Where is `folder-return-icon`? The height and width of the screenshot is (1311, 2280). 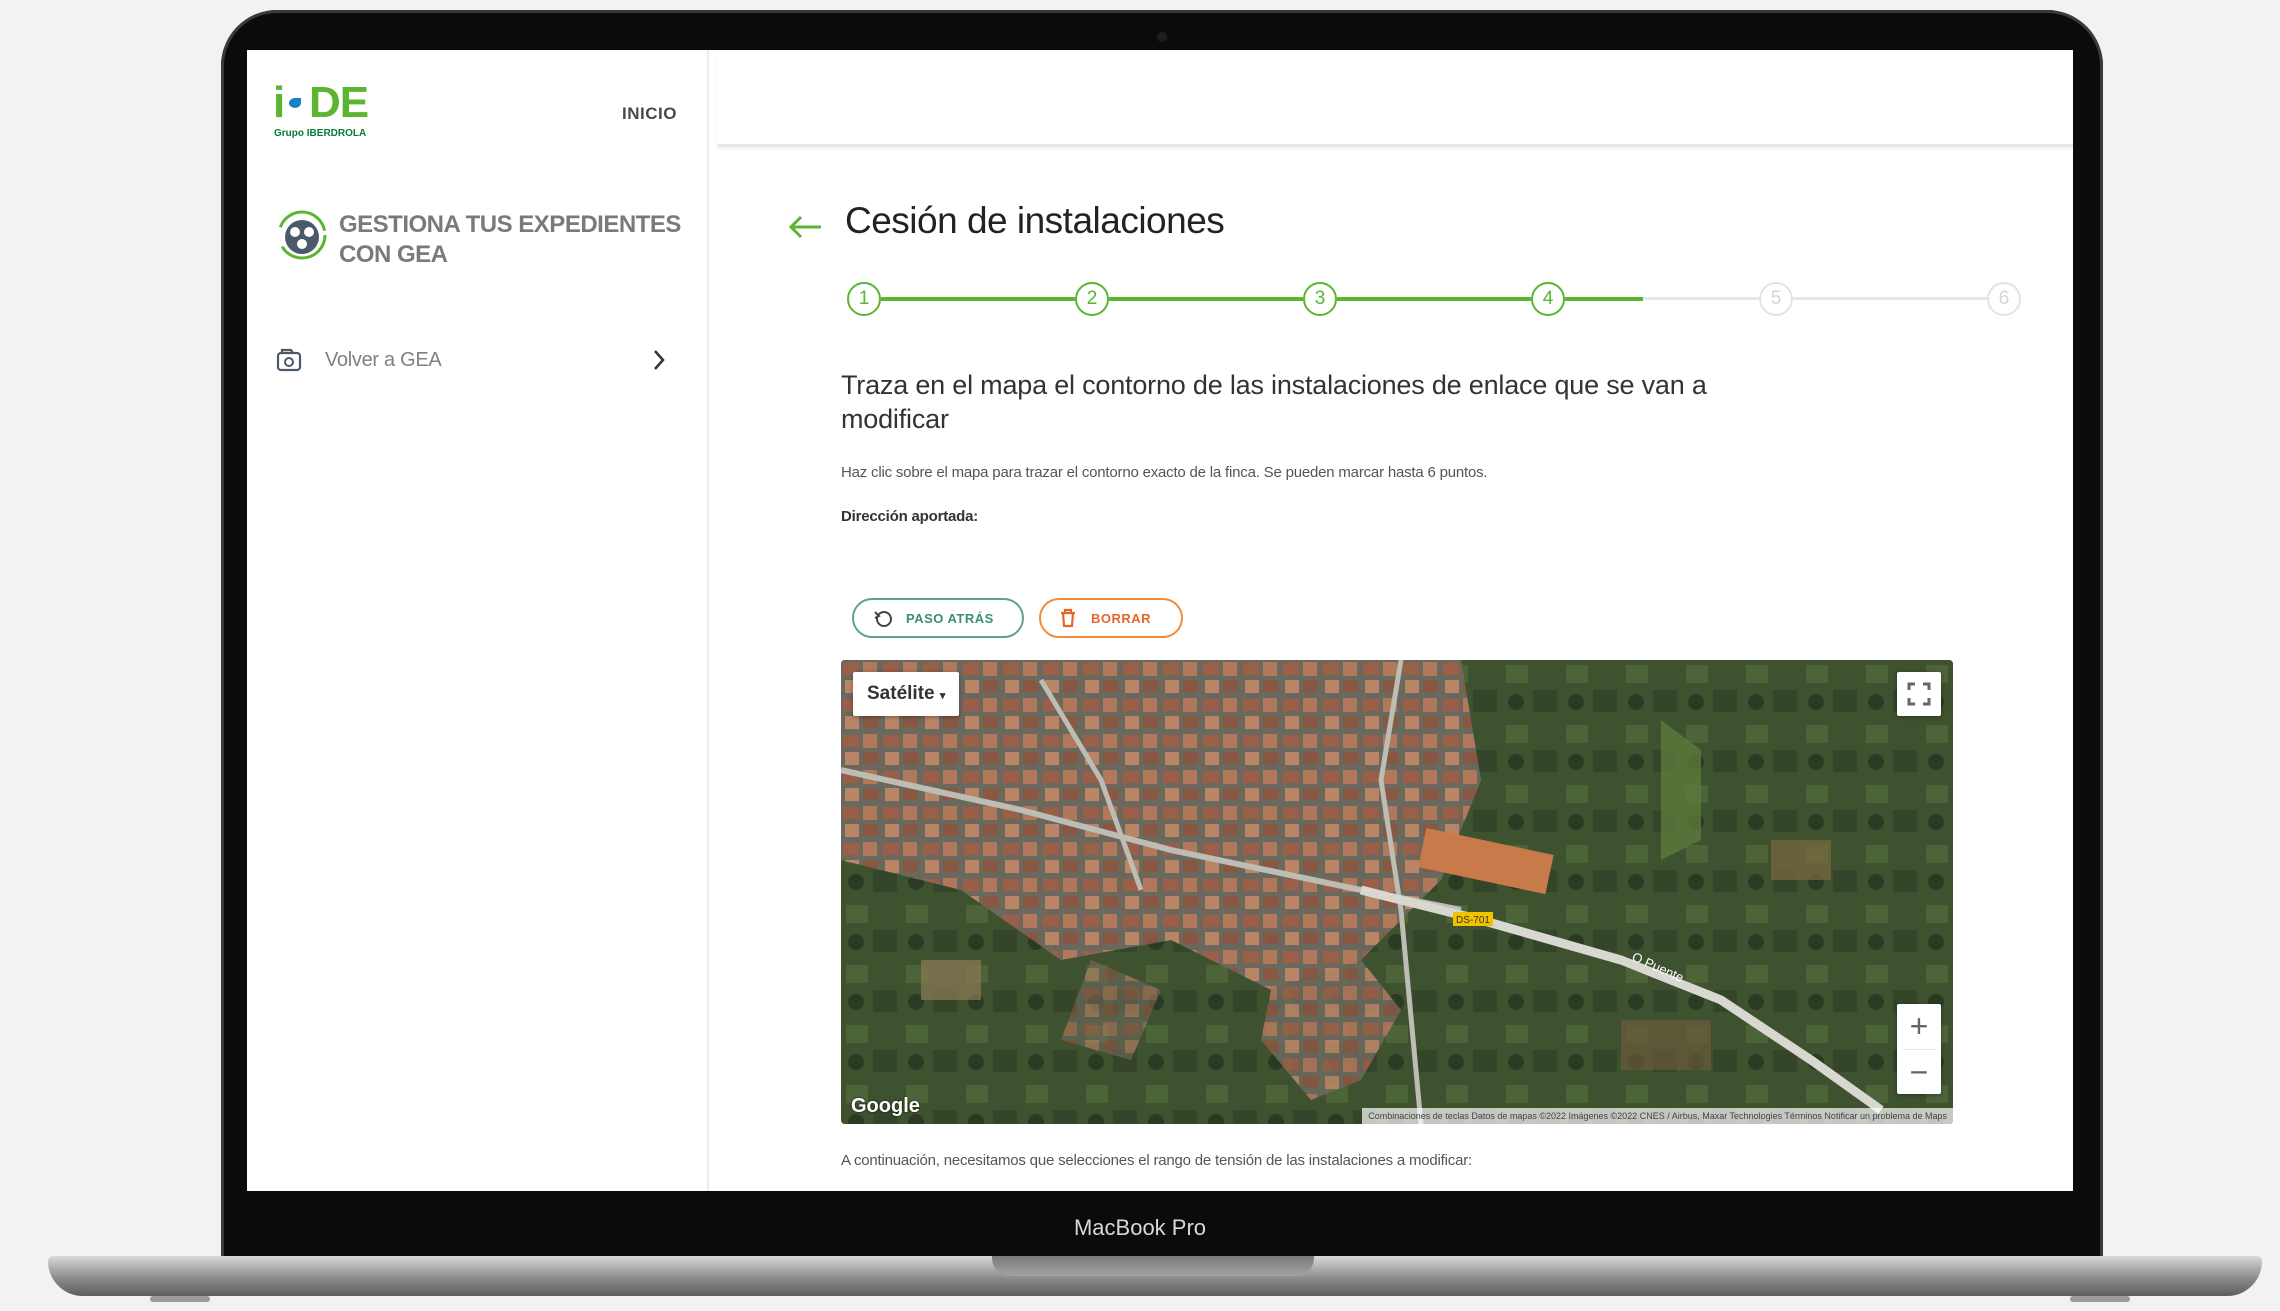 folder-return-icon is located at coordinates (289, 360).